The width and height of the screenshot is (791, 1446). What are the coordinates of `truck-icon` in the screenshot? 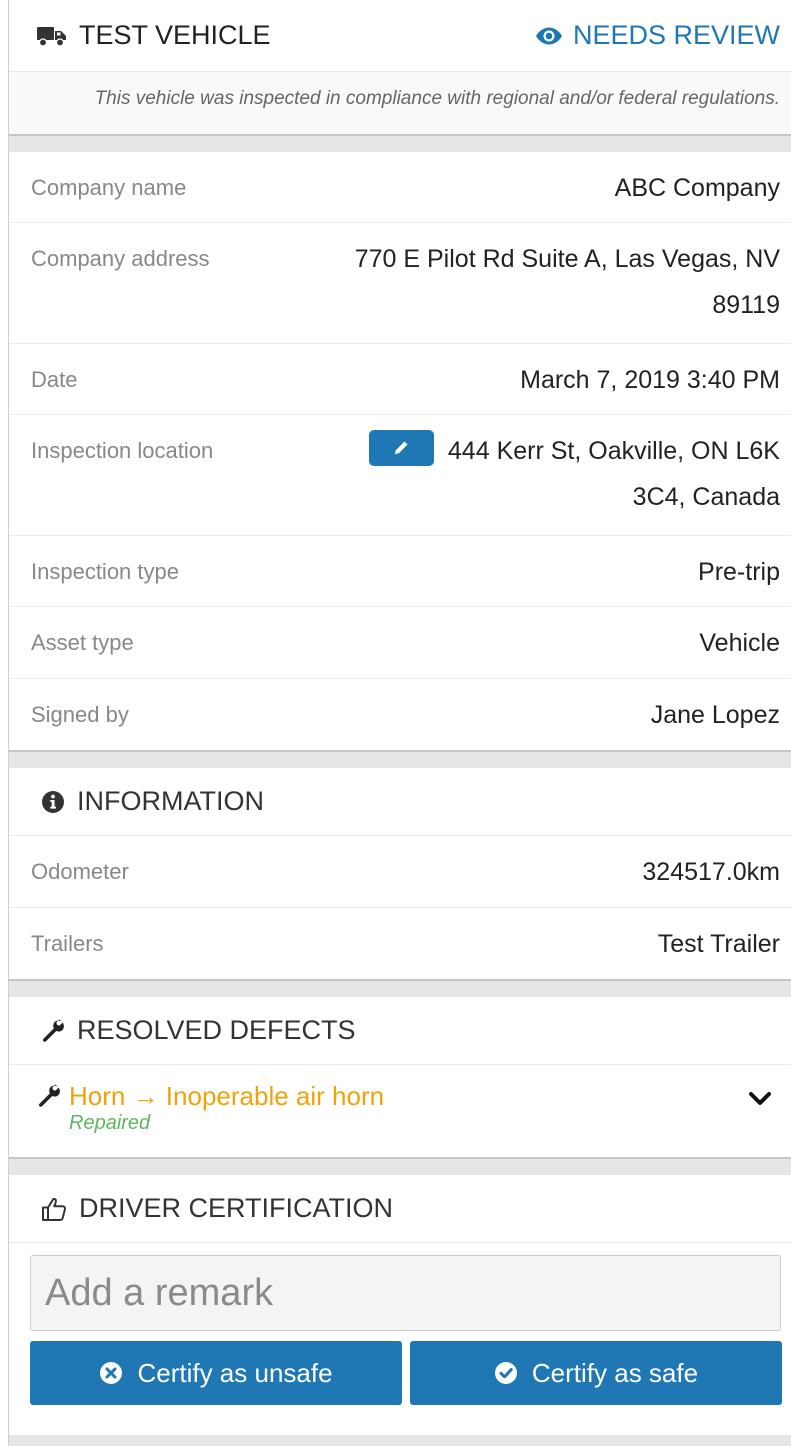 It's located at (51, 36).